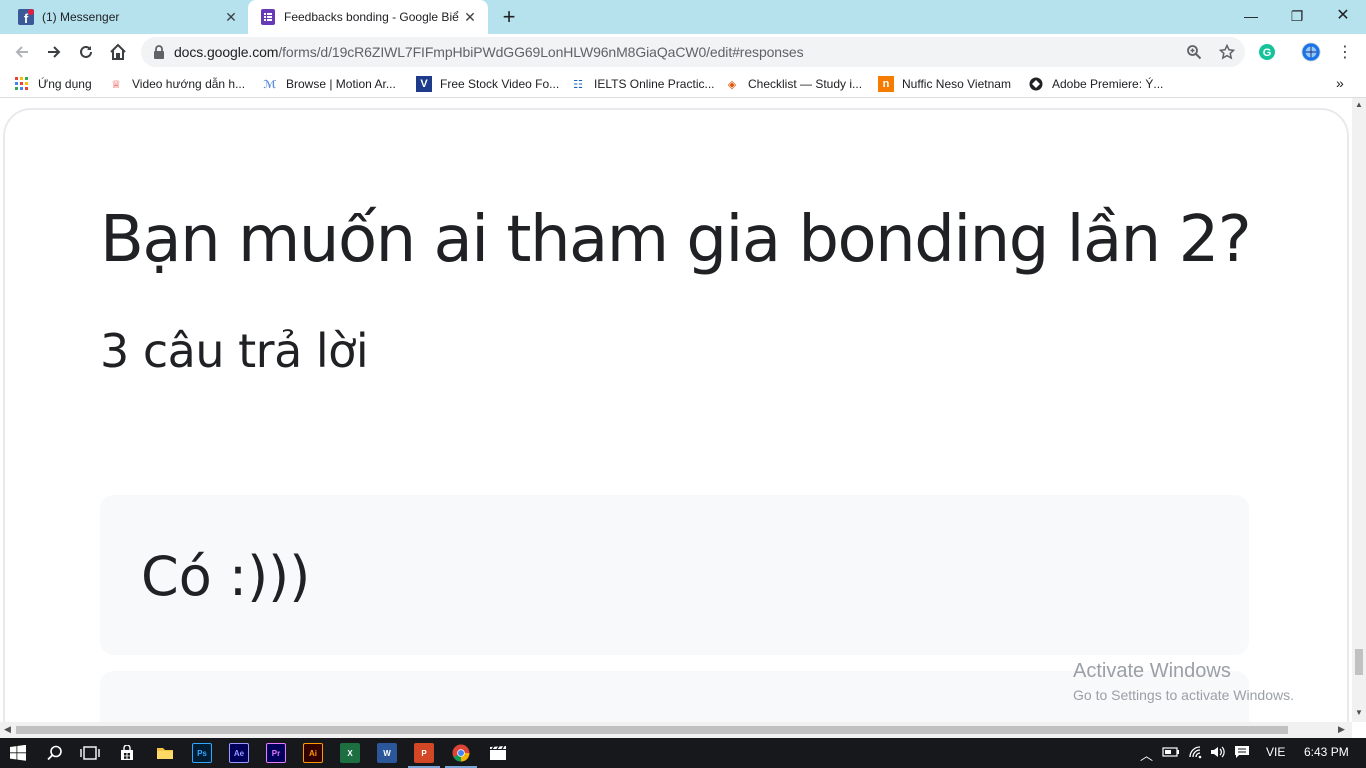  What do you see at coordinates (1183, 695) in the screenshot?
I see `watermark-subtitle: Go to Settings to activate Windows.` at bounding box center [1183, 695].